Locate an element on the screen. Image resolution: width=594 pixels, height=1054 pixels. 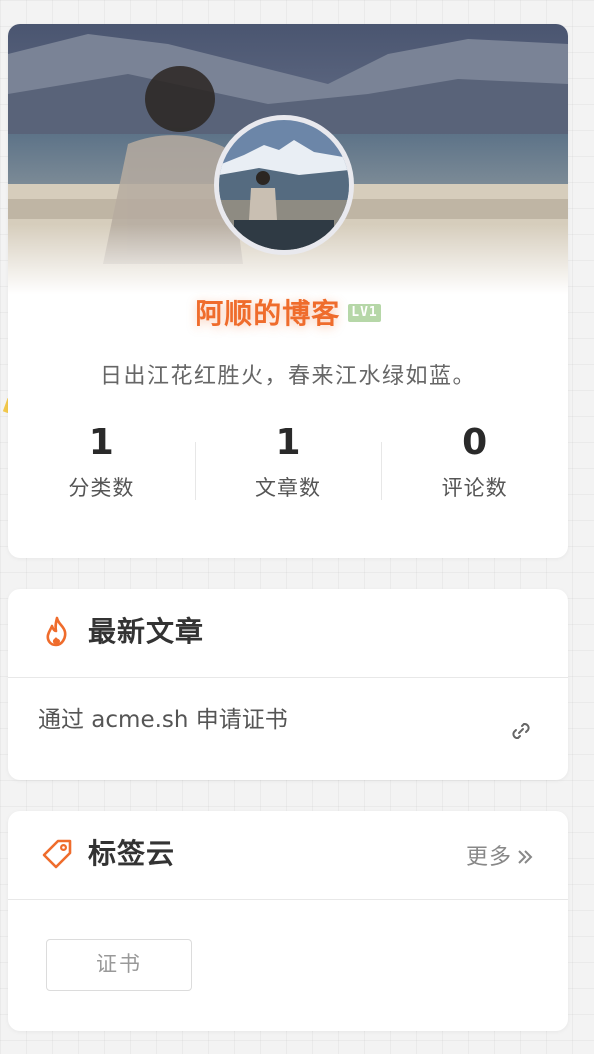
more-link: 更多 is located at coordinates (500, 858).